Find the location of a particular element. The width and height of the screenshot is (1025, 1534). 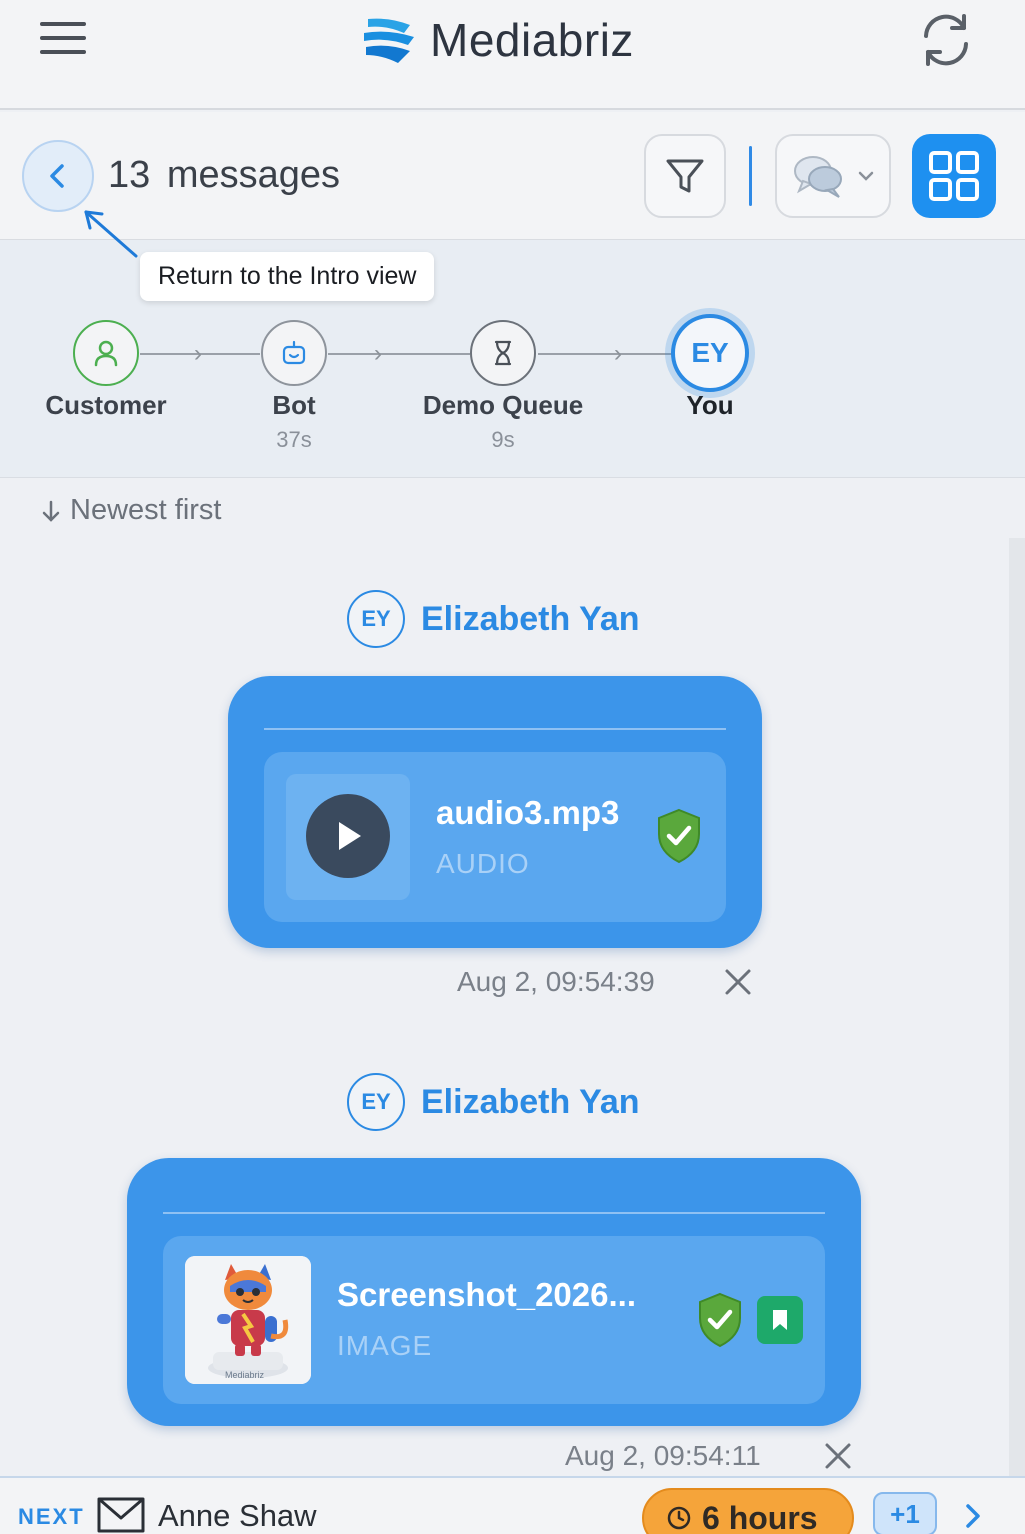

sort-label: Newest first is located at coordinates (146, 510).